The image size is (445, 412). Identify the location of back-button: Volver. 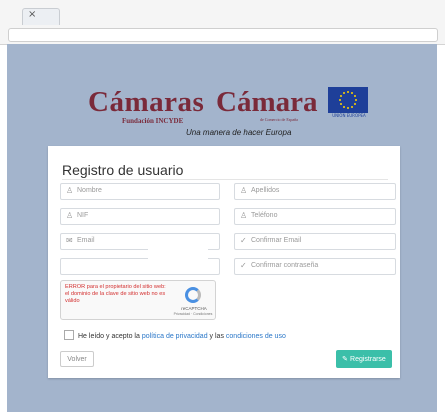
(77, 359).